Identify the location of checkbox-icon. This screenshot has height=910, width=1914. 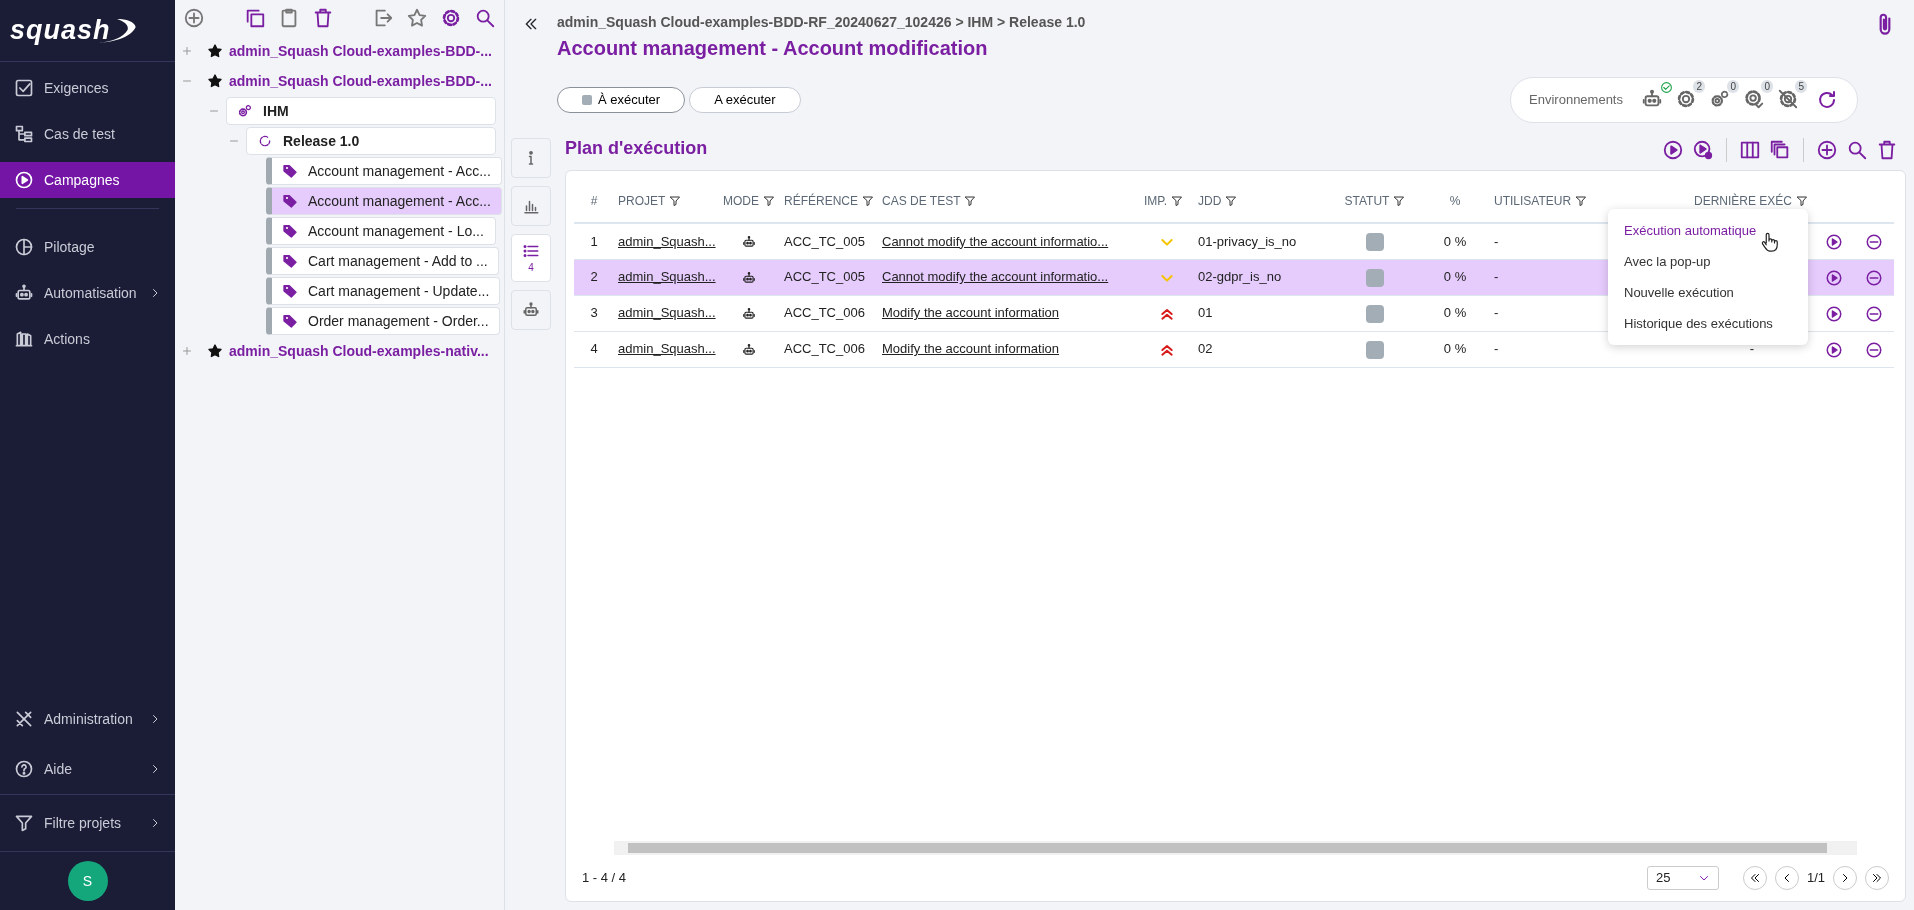
(24, 88).